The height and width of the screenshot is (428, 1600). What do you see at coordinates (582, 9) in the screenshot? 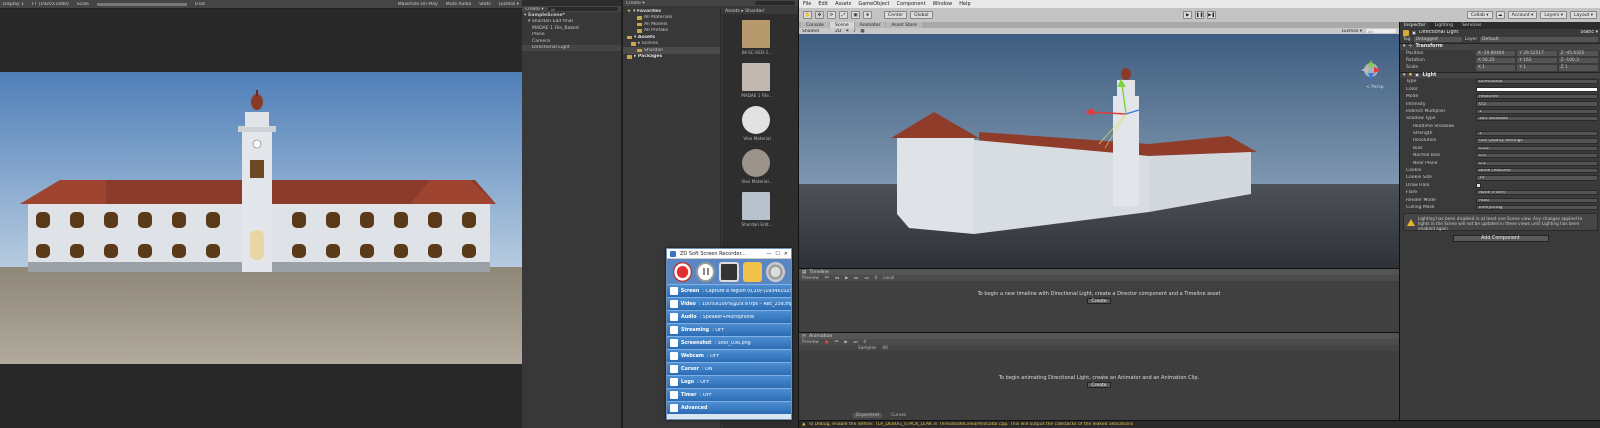
I see `hierarchy-search-input: All` at bounding box center [582, 9].